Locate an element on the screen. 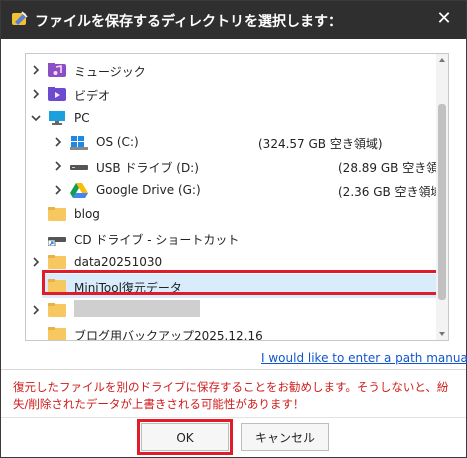 The height and width of the screenshot is (458, 467). tree-item: Google Drive (G:) (2.36 GB 空き領域 is located at coordinates (234, 190).